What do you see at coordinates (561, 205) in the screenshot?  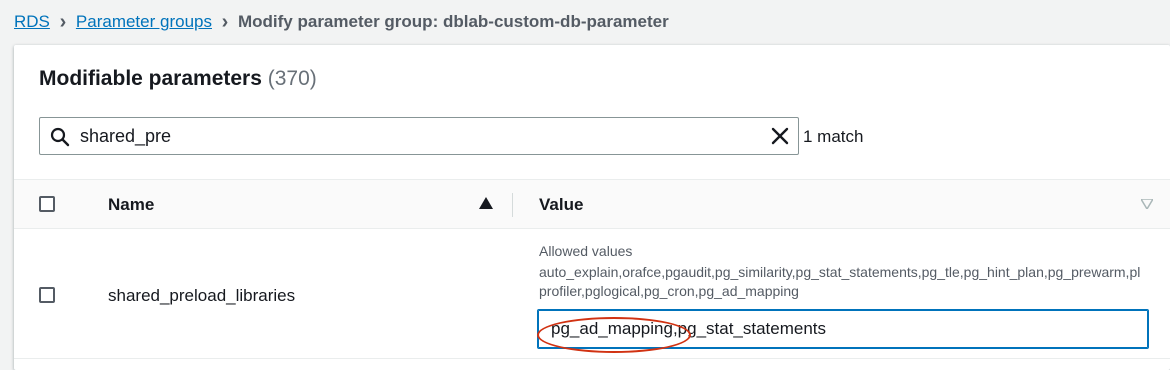 I see `column-header-value: Value` at bounding box center [561, 205].